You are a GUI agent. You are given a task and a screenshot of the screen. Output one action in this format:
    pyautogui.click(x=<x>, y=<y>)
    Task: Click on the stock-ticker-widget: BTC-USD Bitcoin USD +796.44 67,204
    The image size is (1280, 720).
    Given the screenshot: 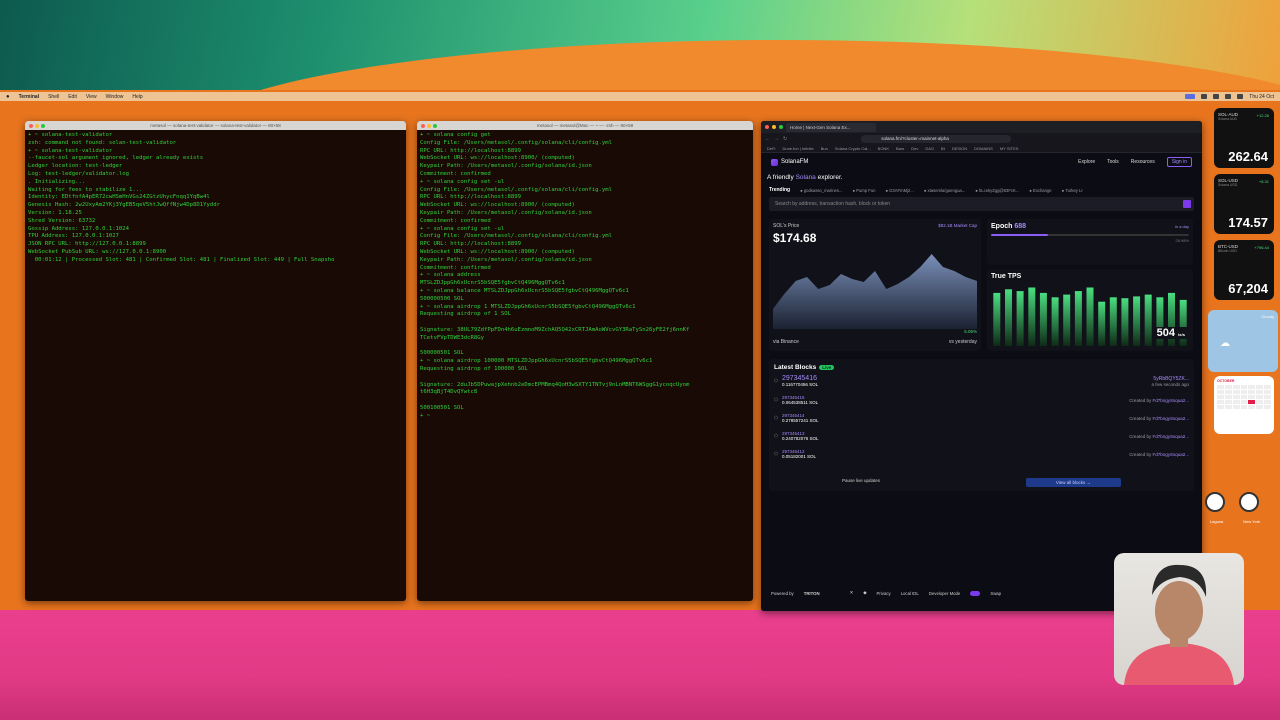 What is the action you would take?
    pyautogui.click(x=1244, y=270)
    